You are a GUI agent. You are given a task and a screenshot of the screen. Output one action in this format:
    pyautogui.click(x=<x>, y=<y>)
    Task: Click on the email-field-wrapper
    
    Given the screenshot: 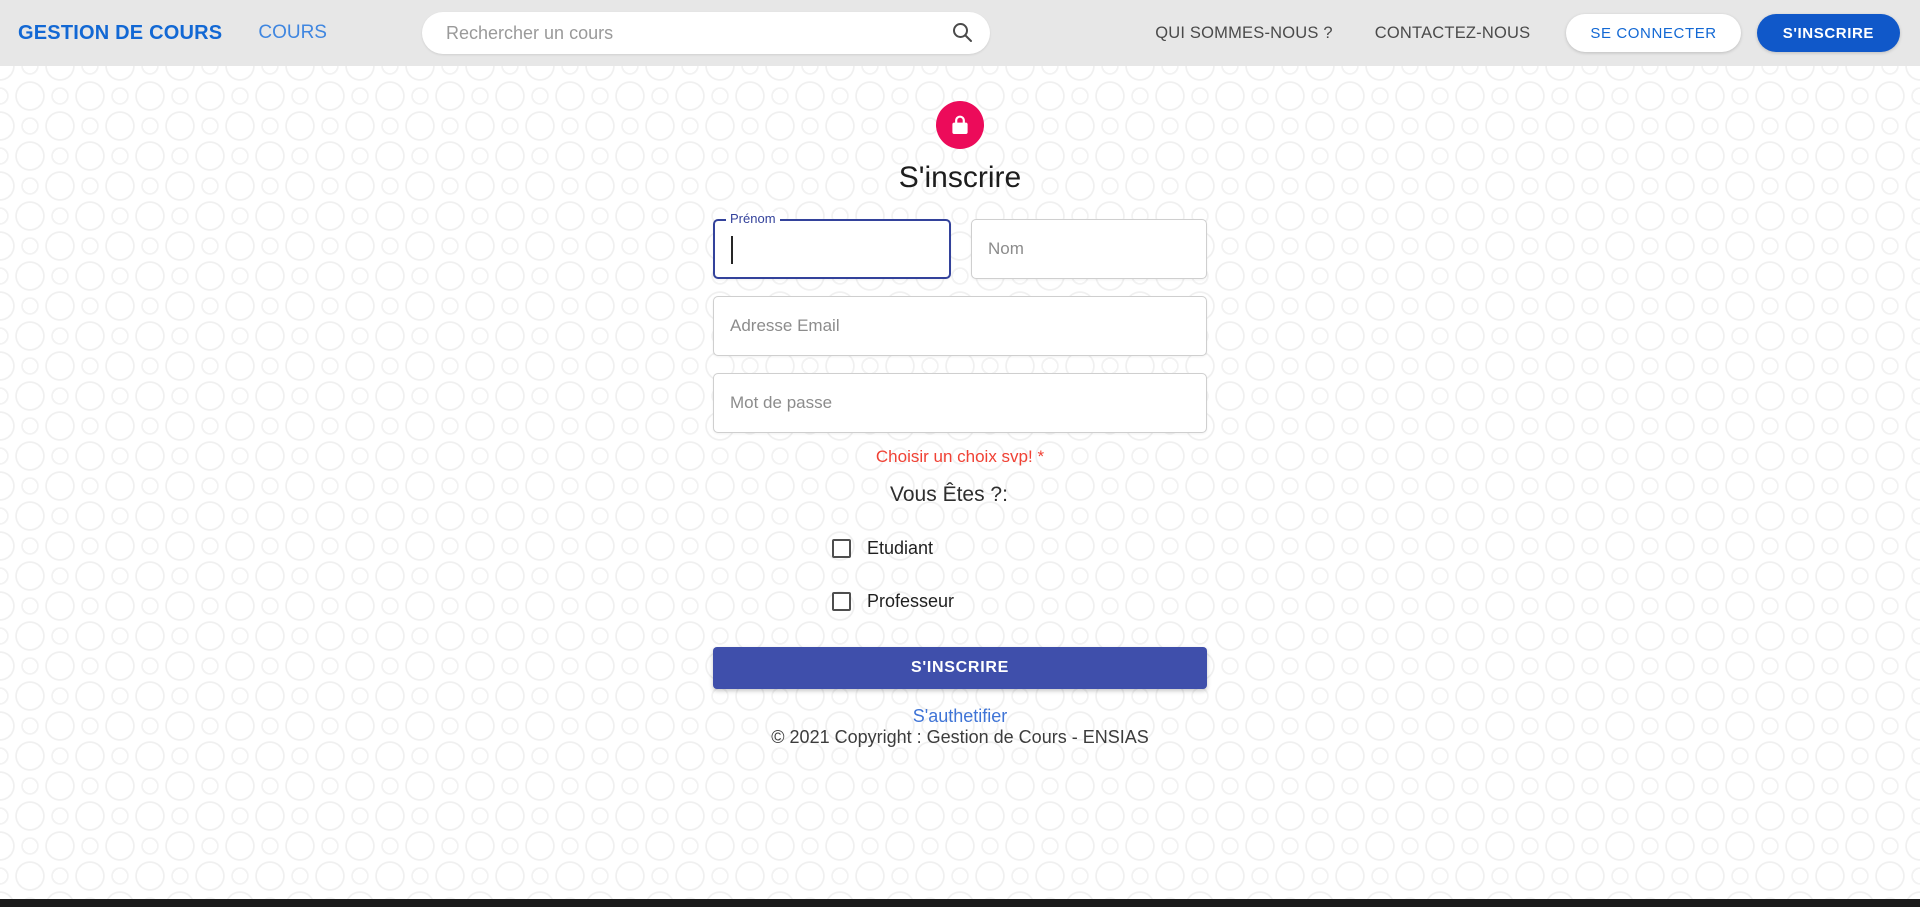 What is the action you would take?
    pyautogui.click(x=960, y=326)
    